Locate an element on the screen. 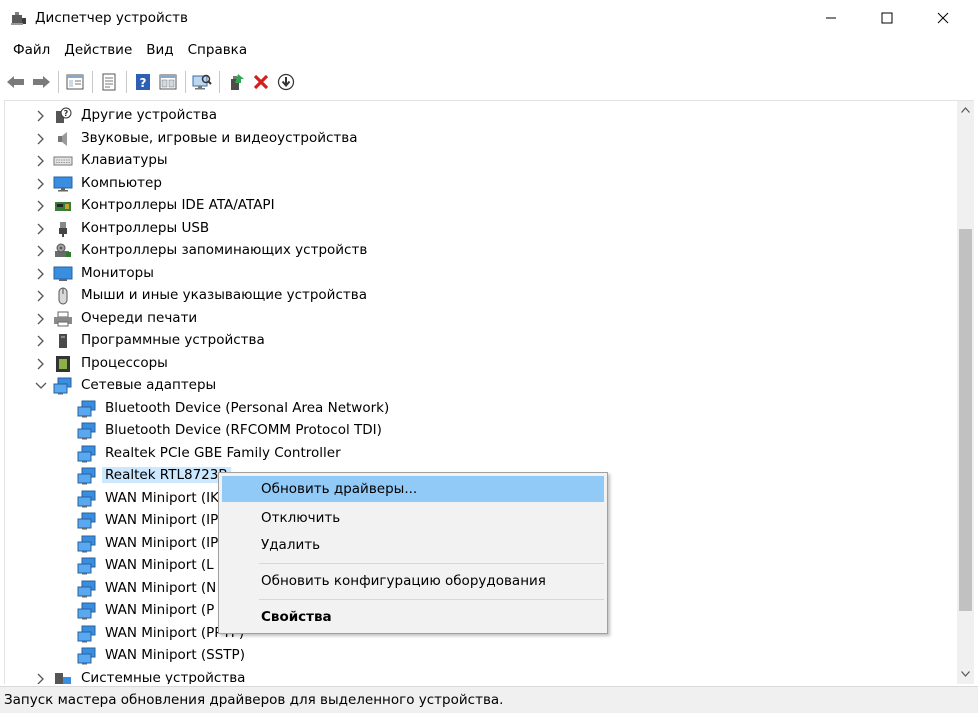 Image resolution: width=978 pixels, height=713 pixels. minimize-button is located at coordinates (831, 18).